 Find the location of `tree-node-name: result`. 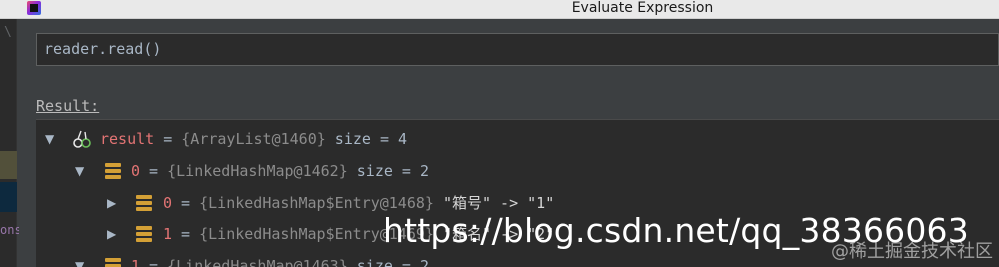

tree-node-name: result is located at coordinates (127, 139).